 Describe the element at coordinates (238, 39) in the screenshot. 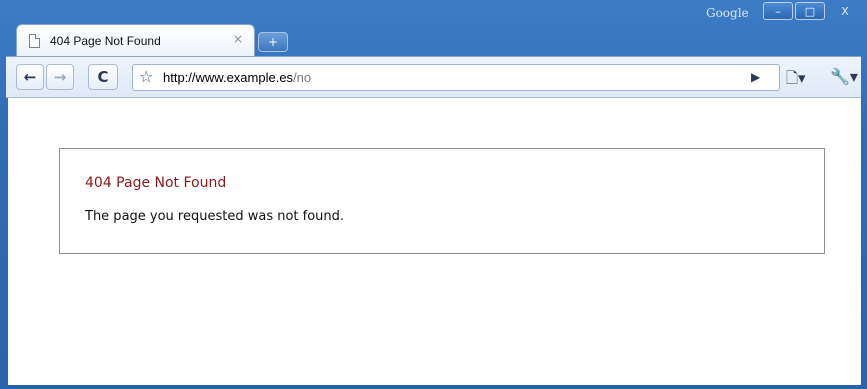

I see `tab-close-icon: ×` at that location.